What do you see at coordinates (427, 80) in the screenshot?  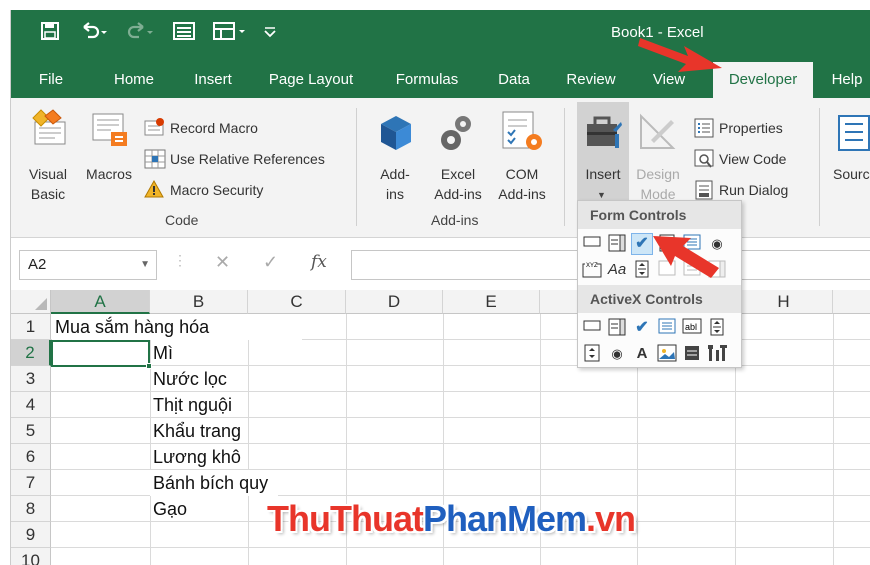 I see `tab-formulas: Formulas` at bounding box center [427, 80].